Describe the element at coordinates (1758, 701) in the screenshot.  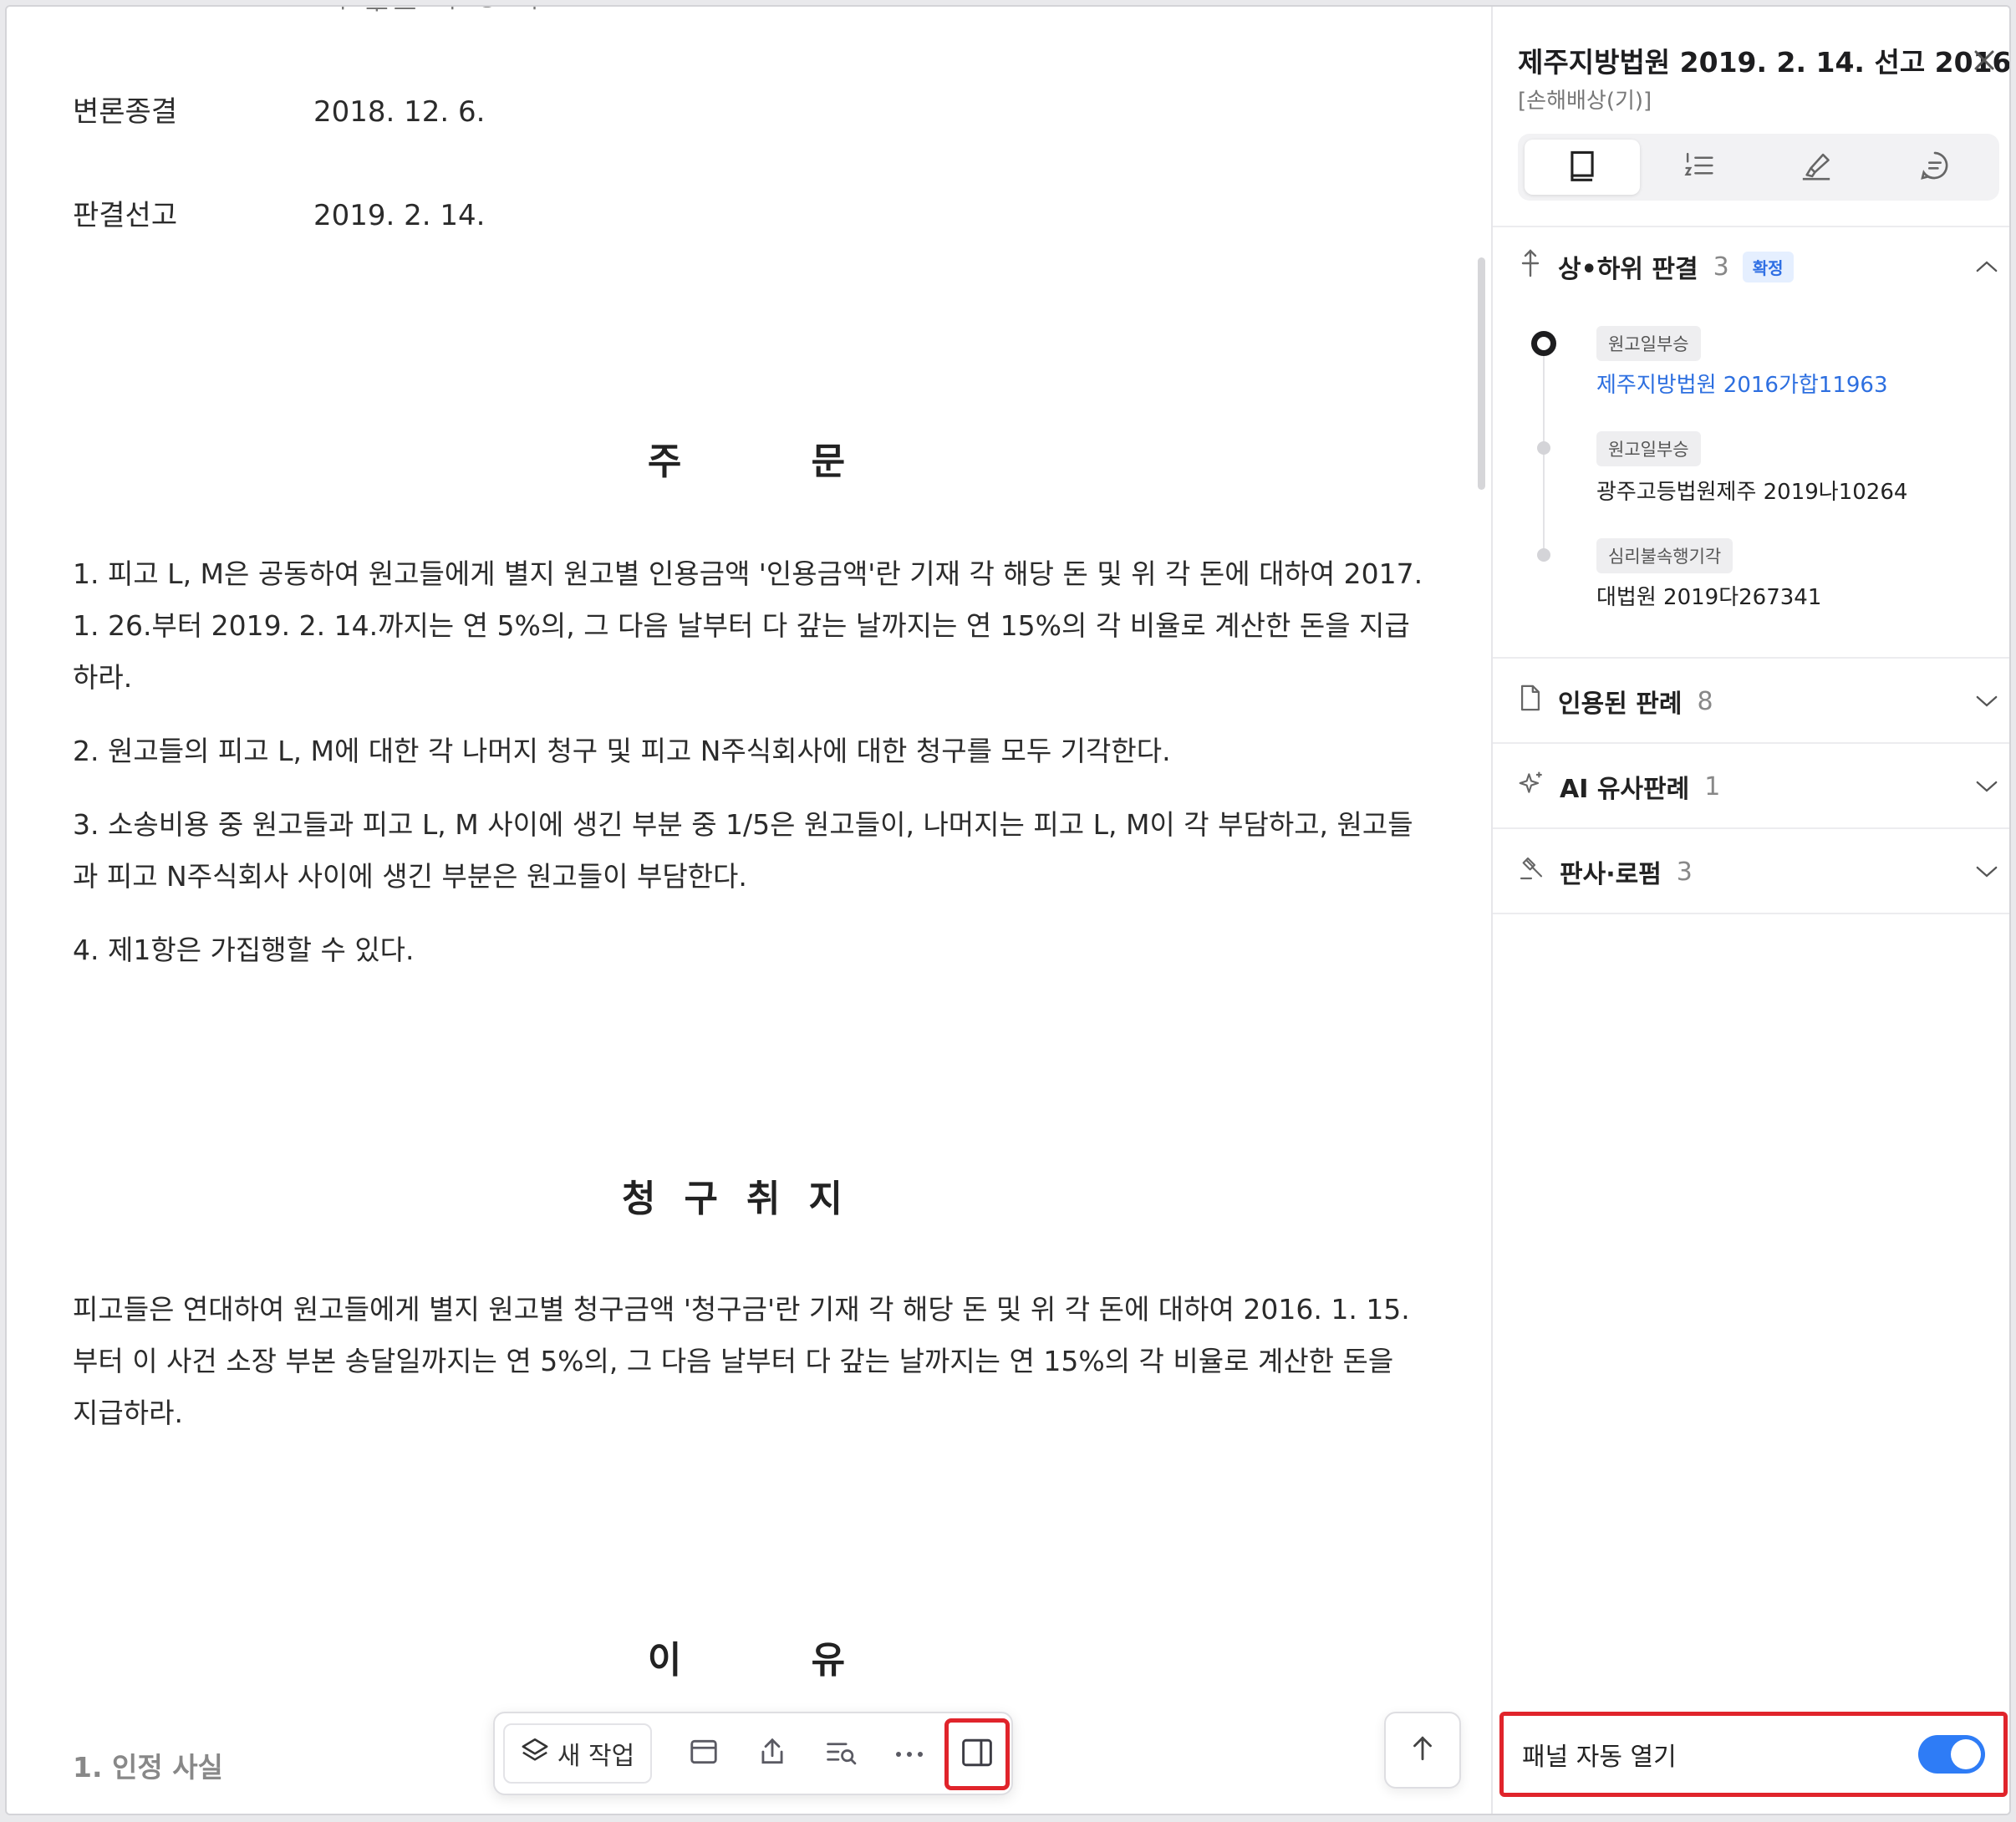
I see `section-cited-cases: 인용된 판례 8` at that location.